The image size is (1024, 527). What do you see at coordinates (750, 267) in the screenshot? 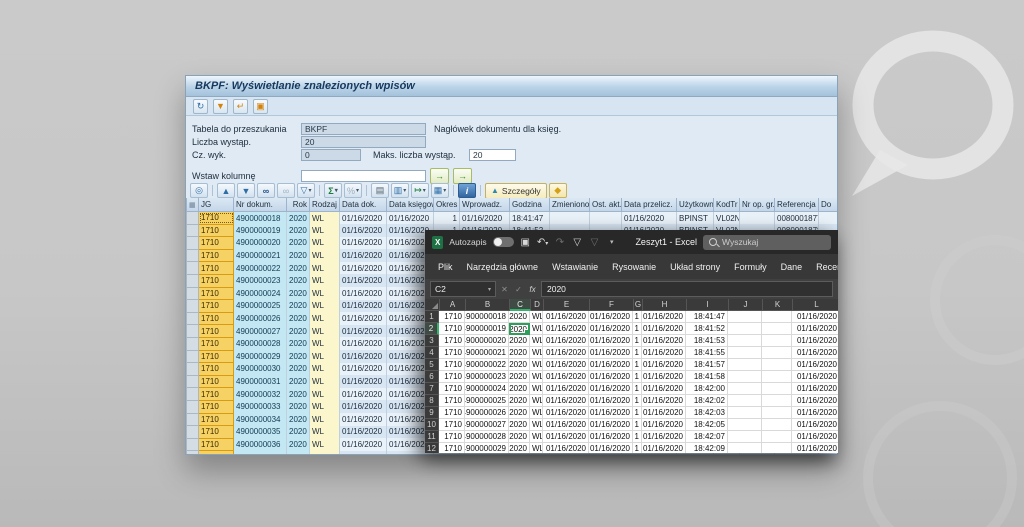
I see `ribbon-tab: Formuły` at bounding box center [750, 267].